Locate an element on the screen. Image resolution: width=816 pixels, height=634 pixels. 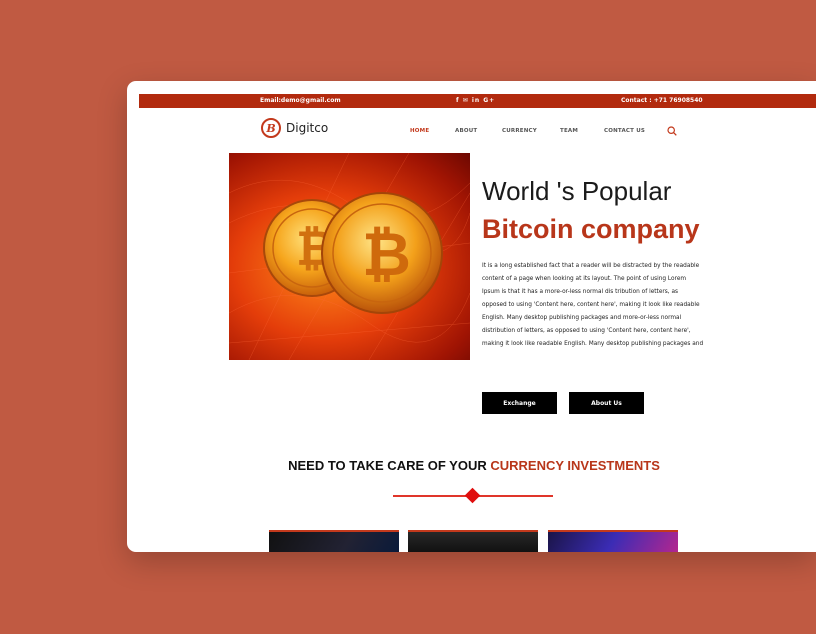
hero-title-line1: World 's Popular is located at coordinates (577, 191).